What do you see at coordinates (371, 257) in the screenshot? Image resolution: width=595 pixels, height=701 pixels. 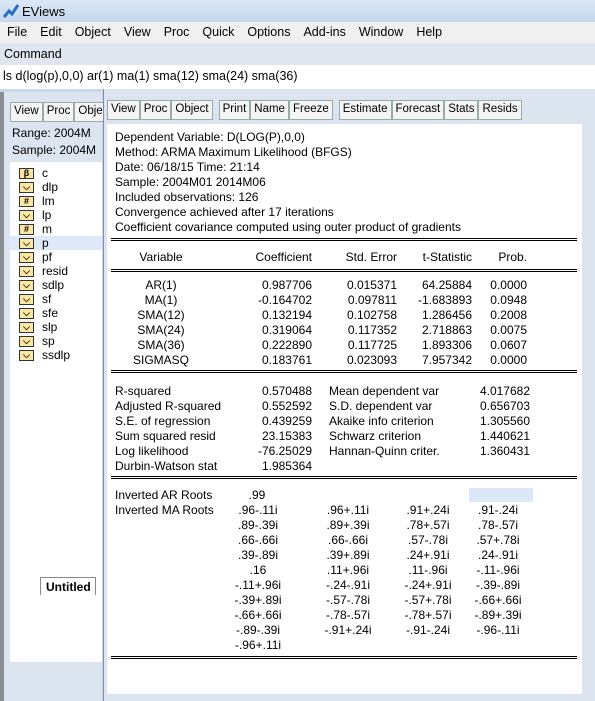 I see `column-header: Std. Error` at bounding box center [371, 257].